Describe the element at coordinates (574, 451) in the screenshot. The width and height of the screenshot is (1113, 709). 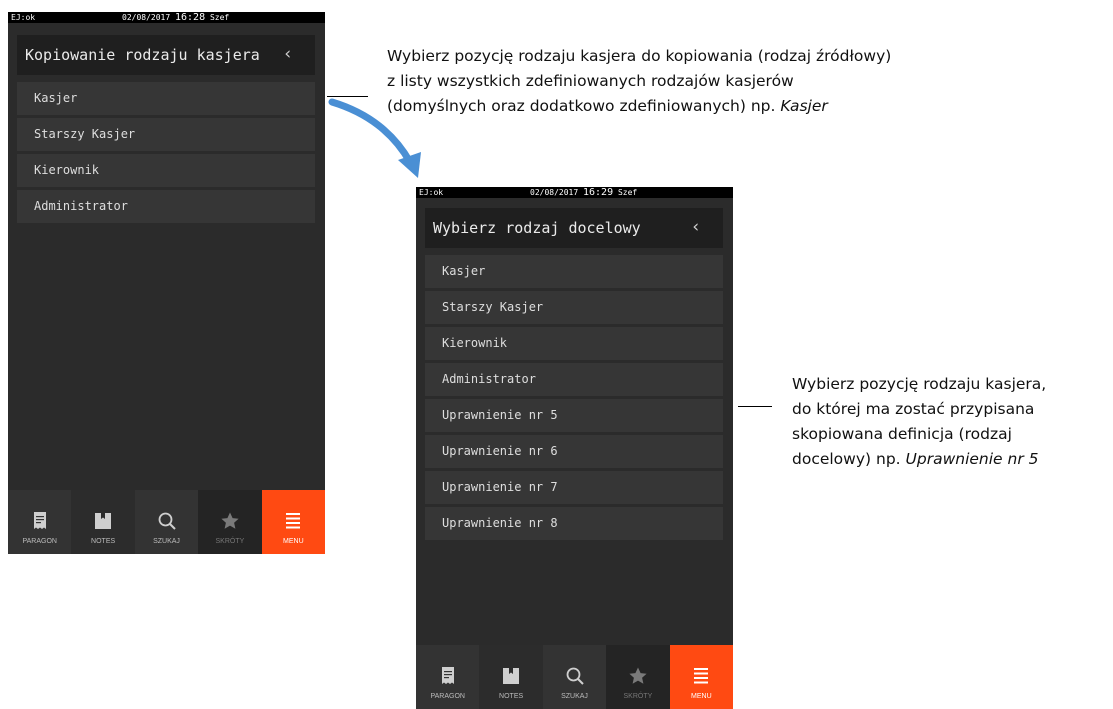
I see `list-item: Uprawnienie nr 6` at that location.